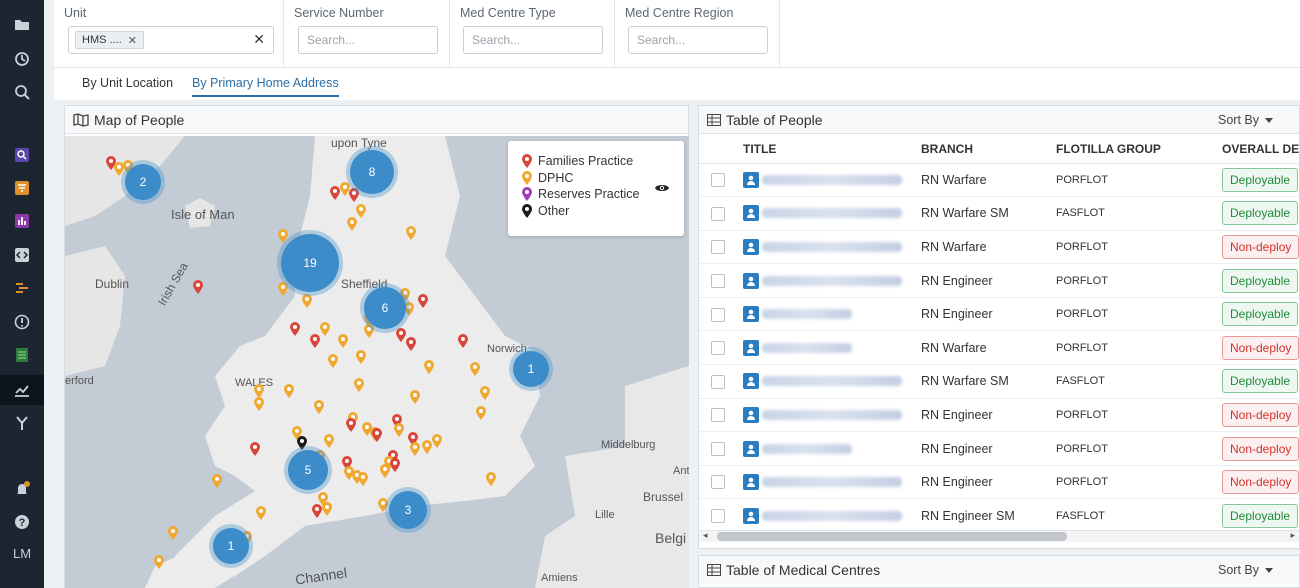 This screenshot has width=1300, height=588. I want to click on funnel-icon, so click(22, 188).